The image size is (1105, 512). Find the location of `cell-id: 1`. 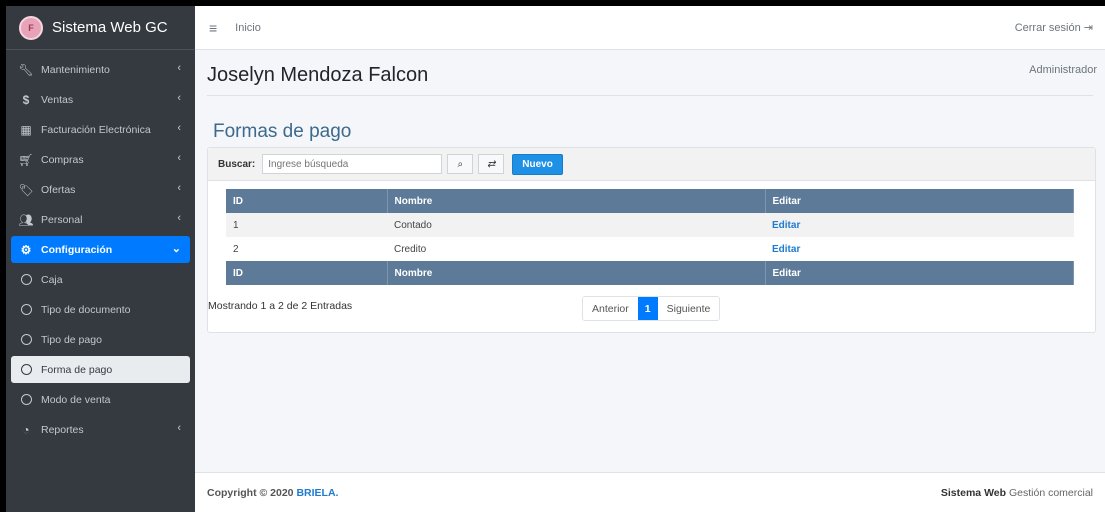

cell-id: 1 is located at coordinates (306, 225).